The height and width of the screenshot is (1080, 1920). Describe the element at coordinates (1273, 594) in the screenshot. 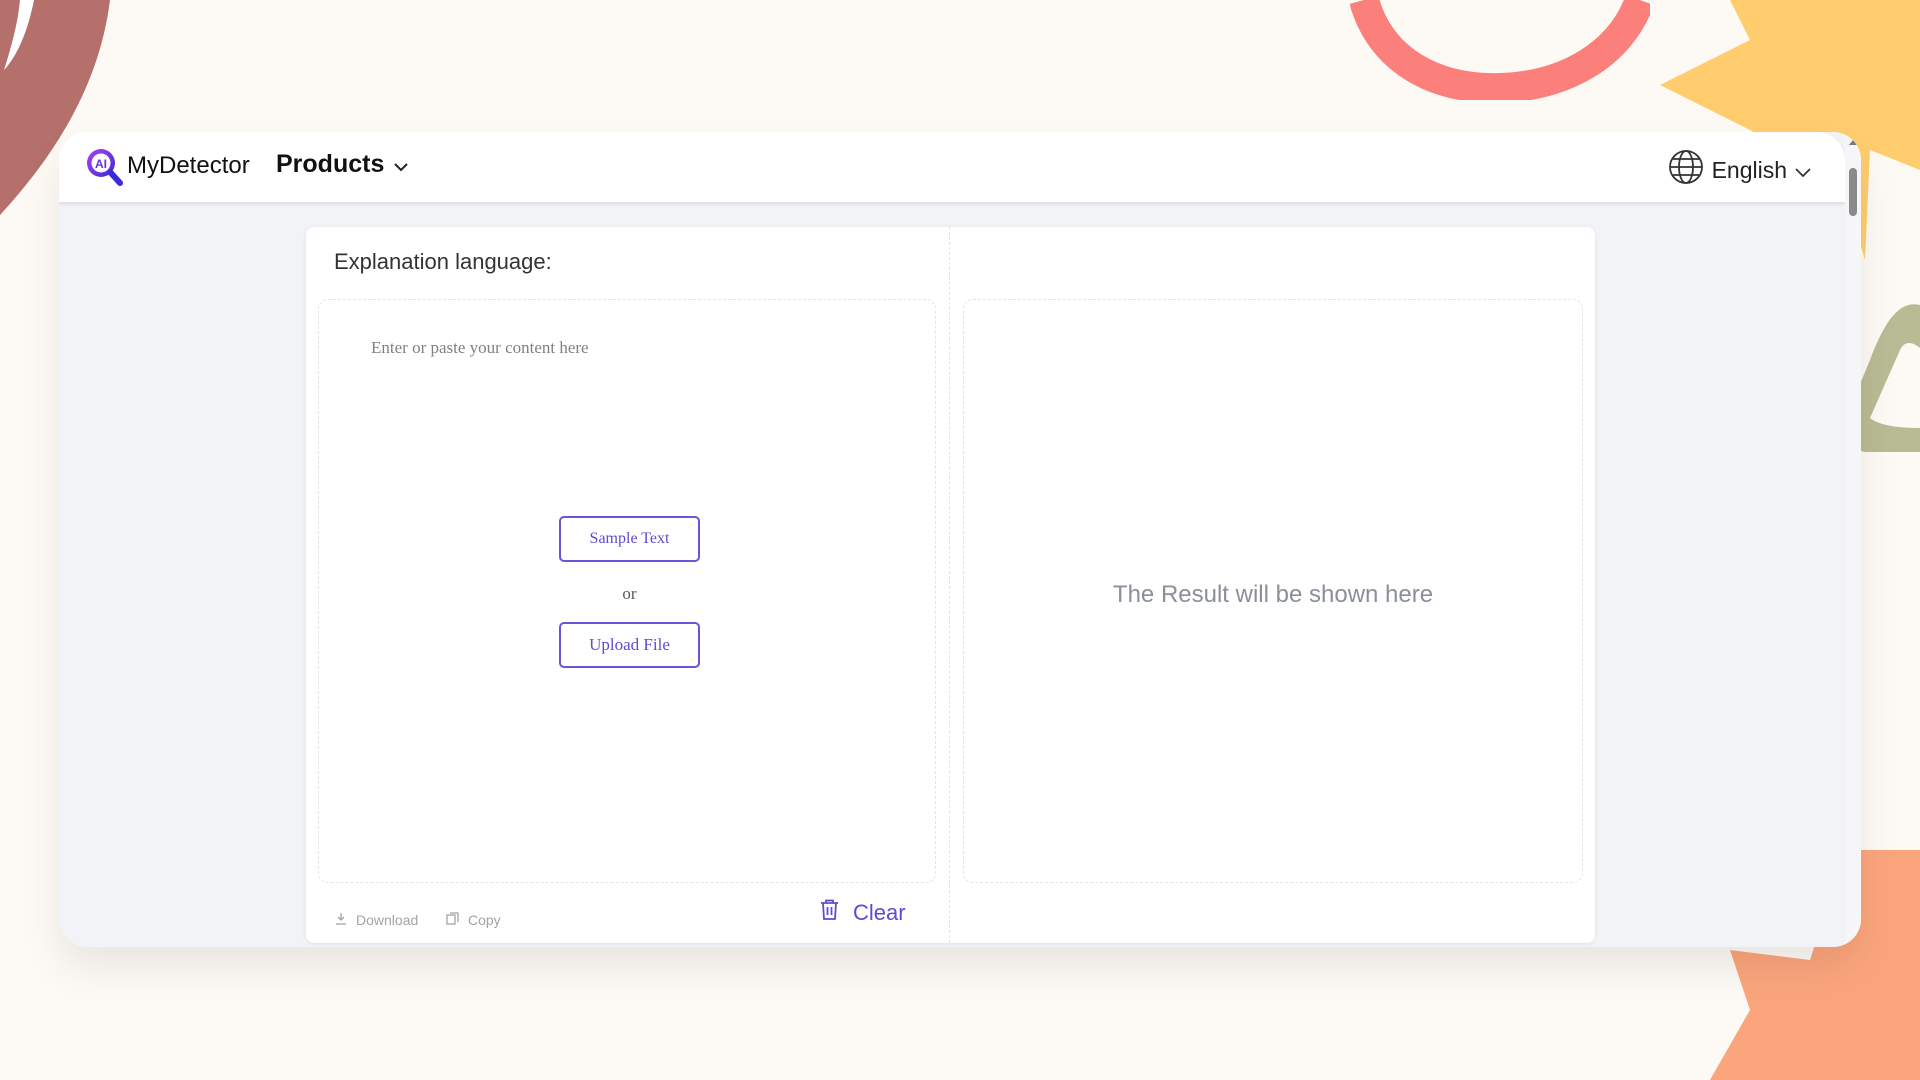

I see `result-placeholder: The Result will be shown here` at that location.